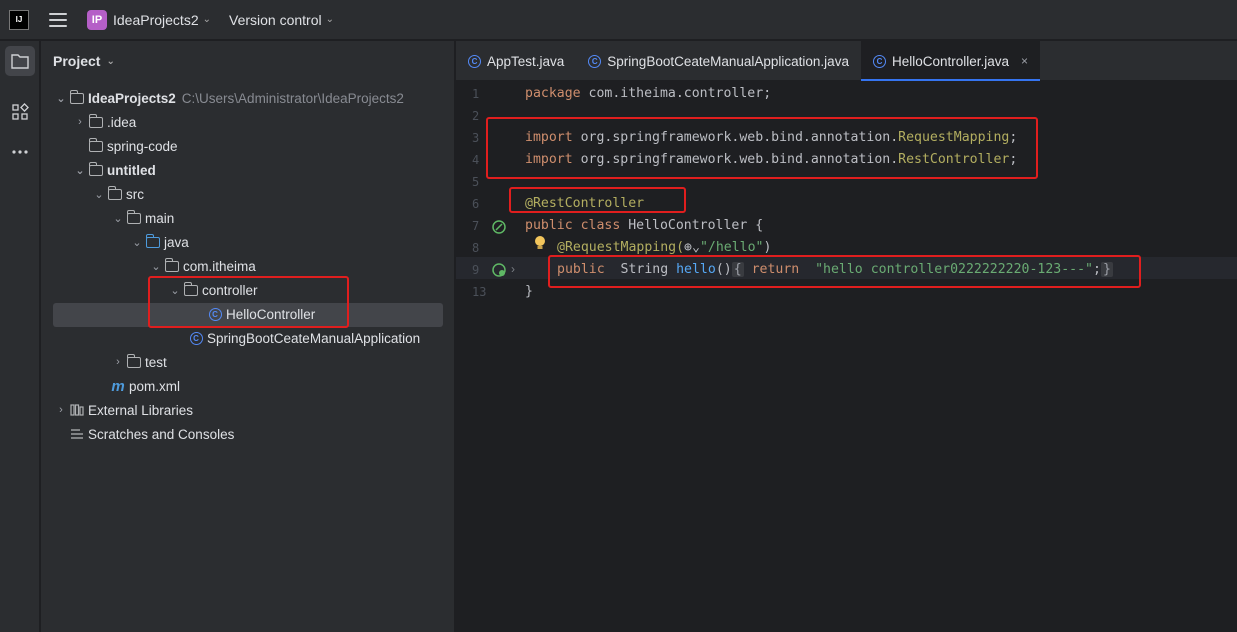  I want to click on fold-marker: }, so click(1106, 269).